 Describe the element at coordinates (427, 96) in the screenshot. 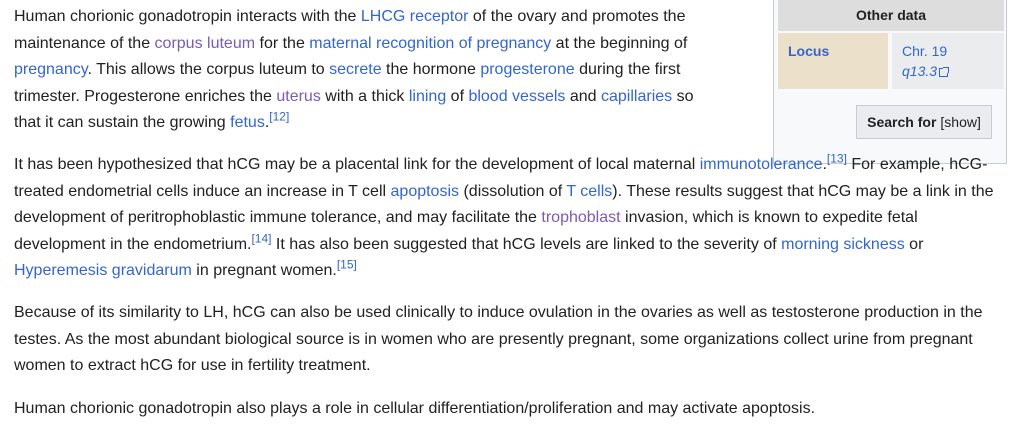

I see `link-lining: lining` at that location.